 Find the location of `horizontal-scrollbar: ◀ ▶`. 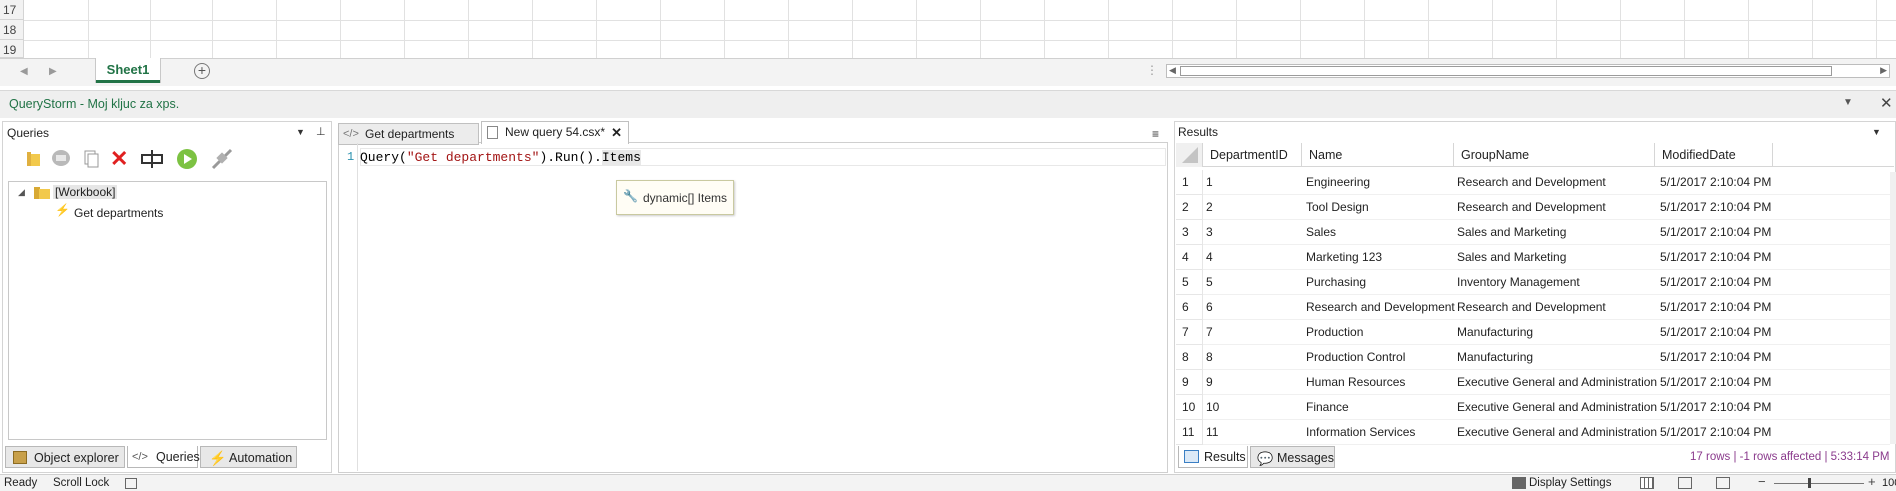

horizontal-scrollbar: ◀ ▶ is located at coordinates (1528, 71).